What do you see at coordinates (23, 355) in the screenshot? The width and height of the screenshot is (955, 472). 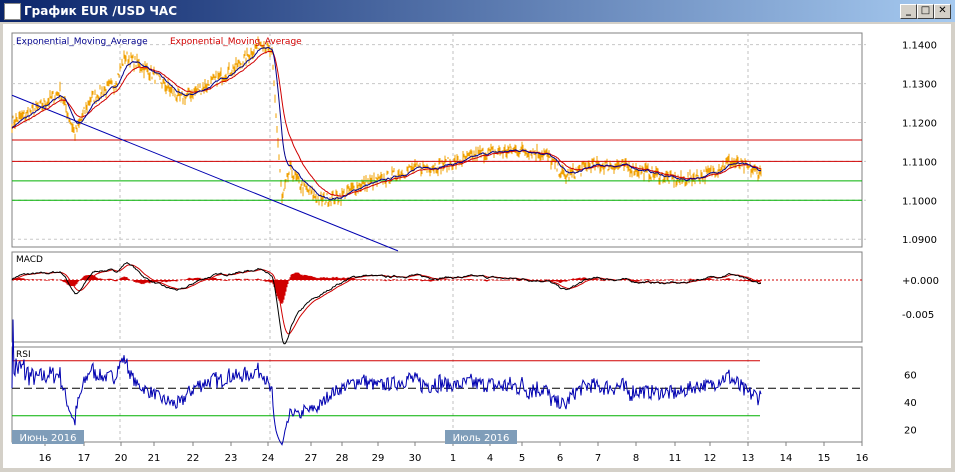 I see `rsi-title: RSI` at bounding box center [23, 355].